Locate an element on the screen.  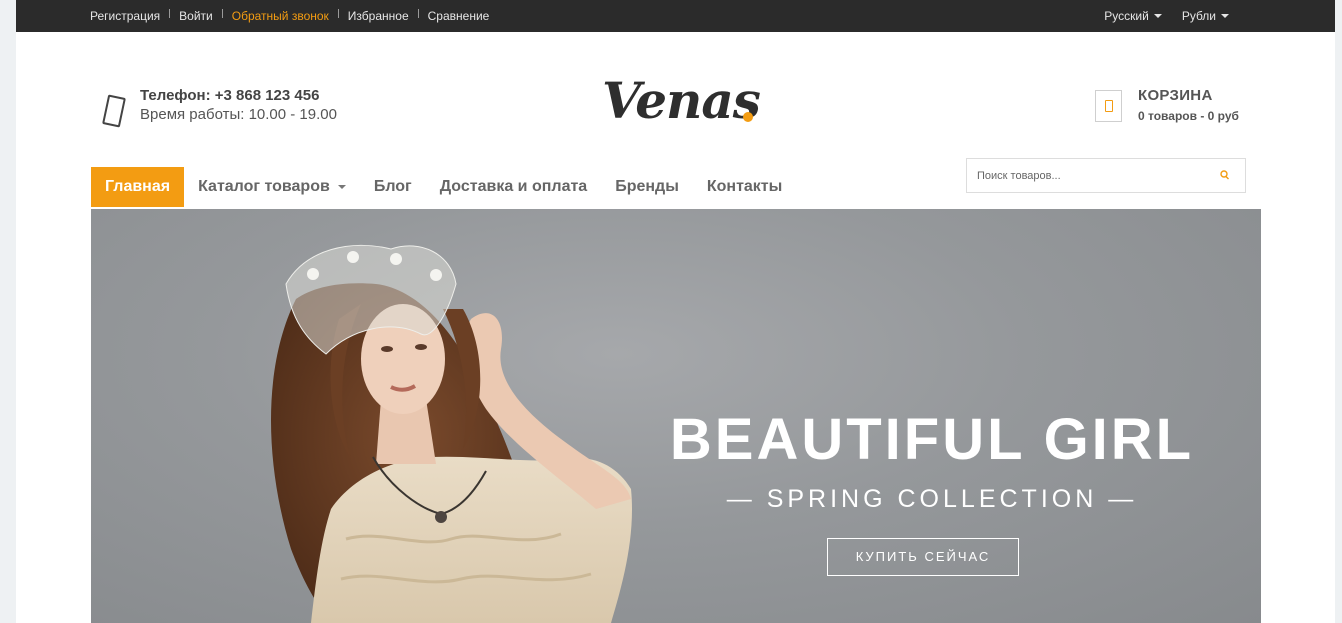
nav-item-home: Главная is located at coordinates (138, 187).